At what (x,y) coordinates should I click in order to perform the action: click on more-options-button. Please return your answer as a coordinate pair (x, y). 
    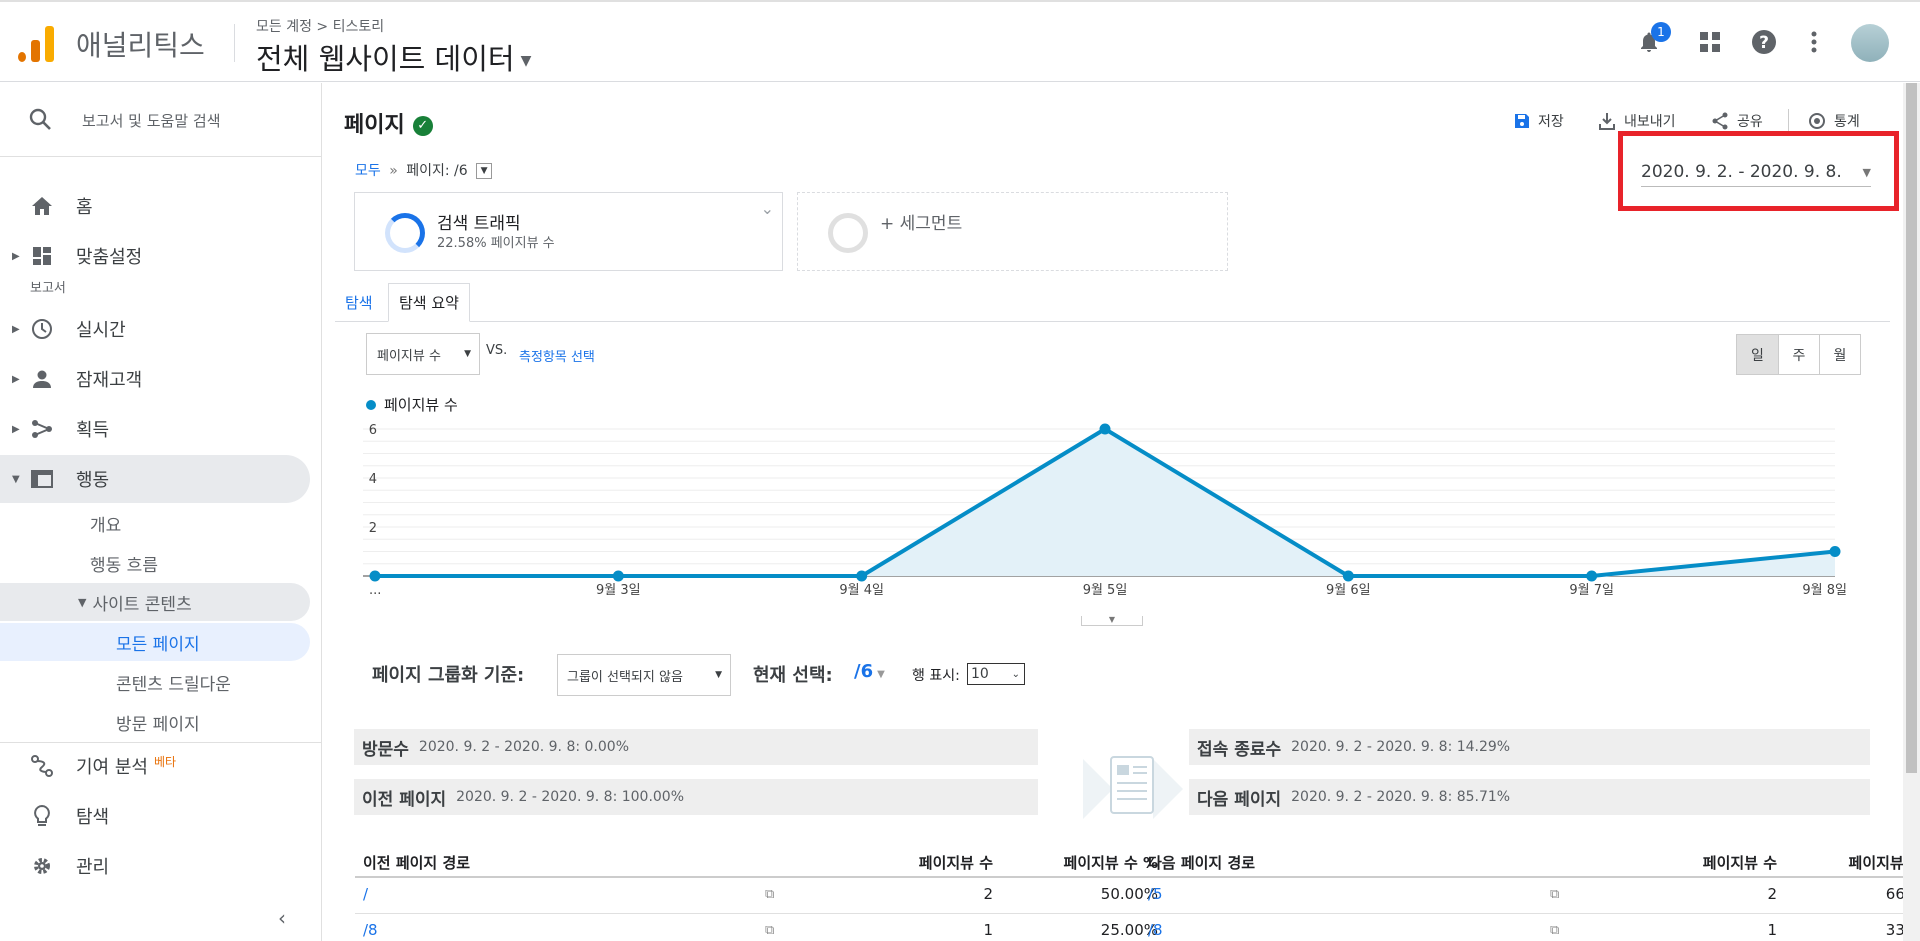
    Looking at the image, I should click on (1814, 42).